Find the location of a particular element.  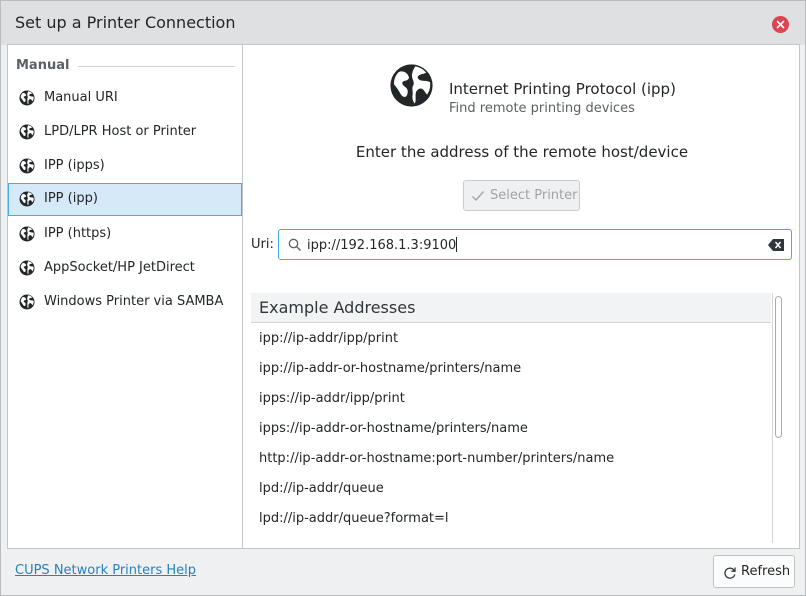

sidebar-item-ipp-ipp: IPP (ipp) is located at coordinates (125, 199).